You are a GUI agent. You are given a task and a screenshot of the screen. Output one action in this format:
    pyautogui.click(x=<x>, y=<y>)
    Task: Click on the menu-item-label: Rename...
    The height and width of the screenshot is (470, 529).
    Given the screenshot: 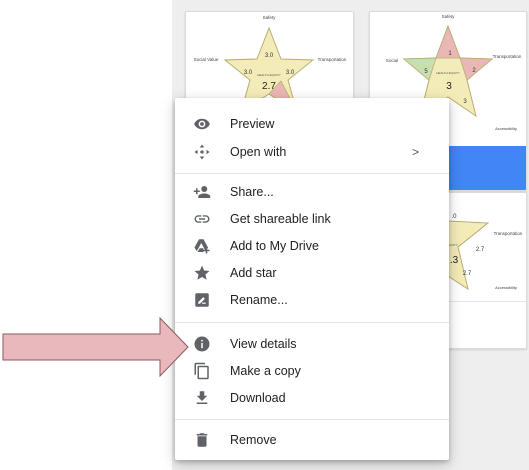 What is the action you would take?
    pyautogui.click(x=259, y=299)
    